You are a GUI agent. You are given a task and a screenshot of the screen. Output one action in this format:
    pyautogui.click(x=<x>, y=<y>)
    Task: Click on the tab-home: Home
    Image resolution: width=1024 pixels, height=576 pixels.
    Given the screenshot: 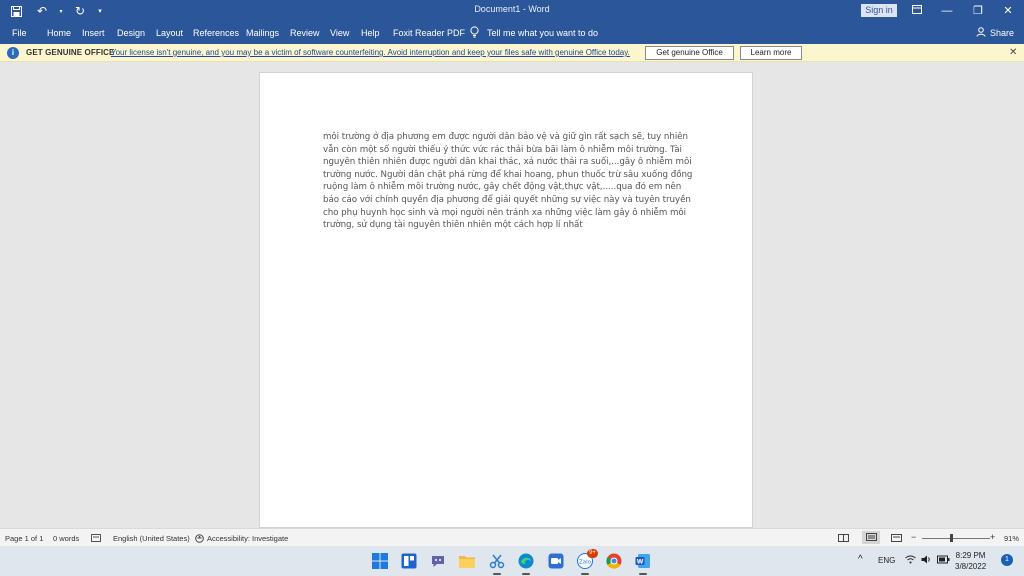 What is the action you would take?
    pyautogui.click(x=59, y=33)
    